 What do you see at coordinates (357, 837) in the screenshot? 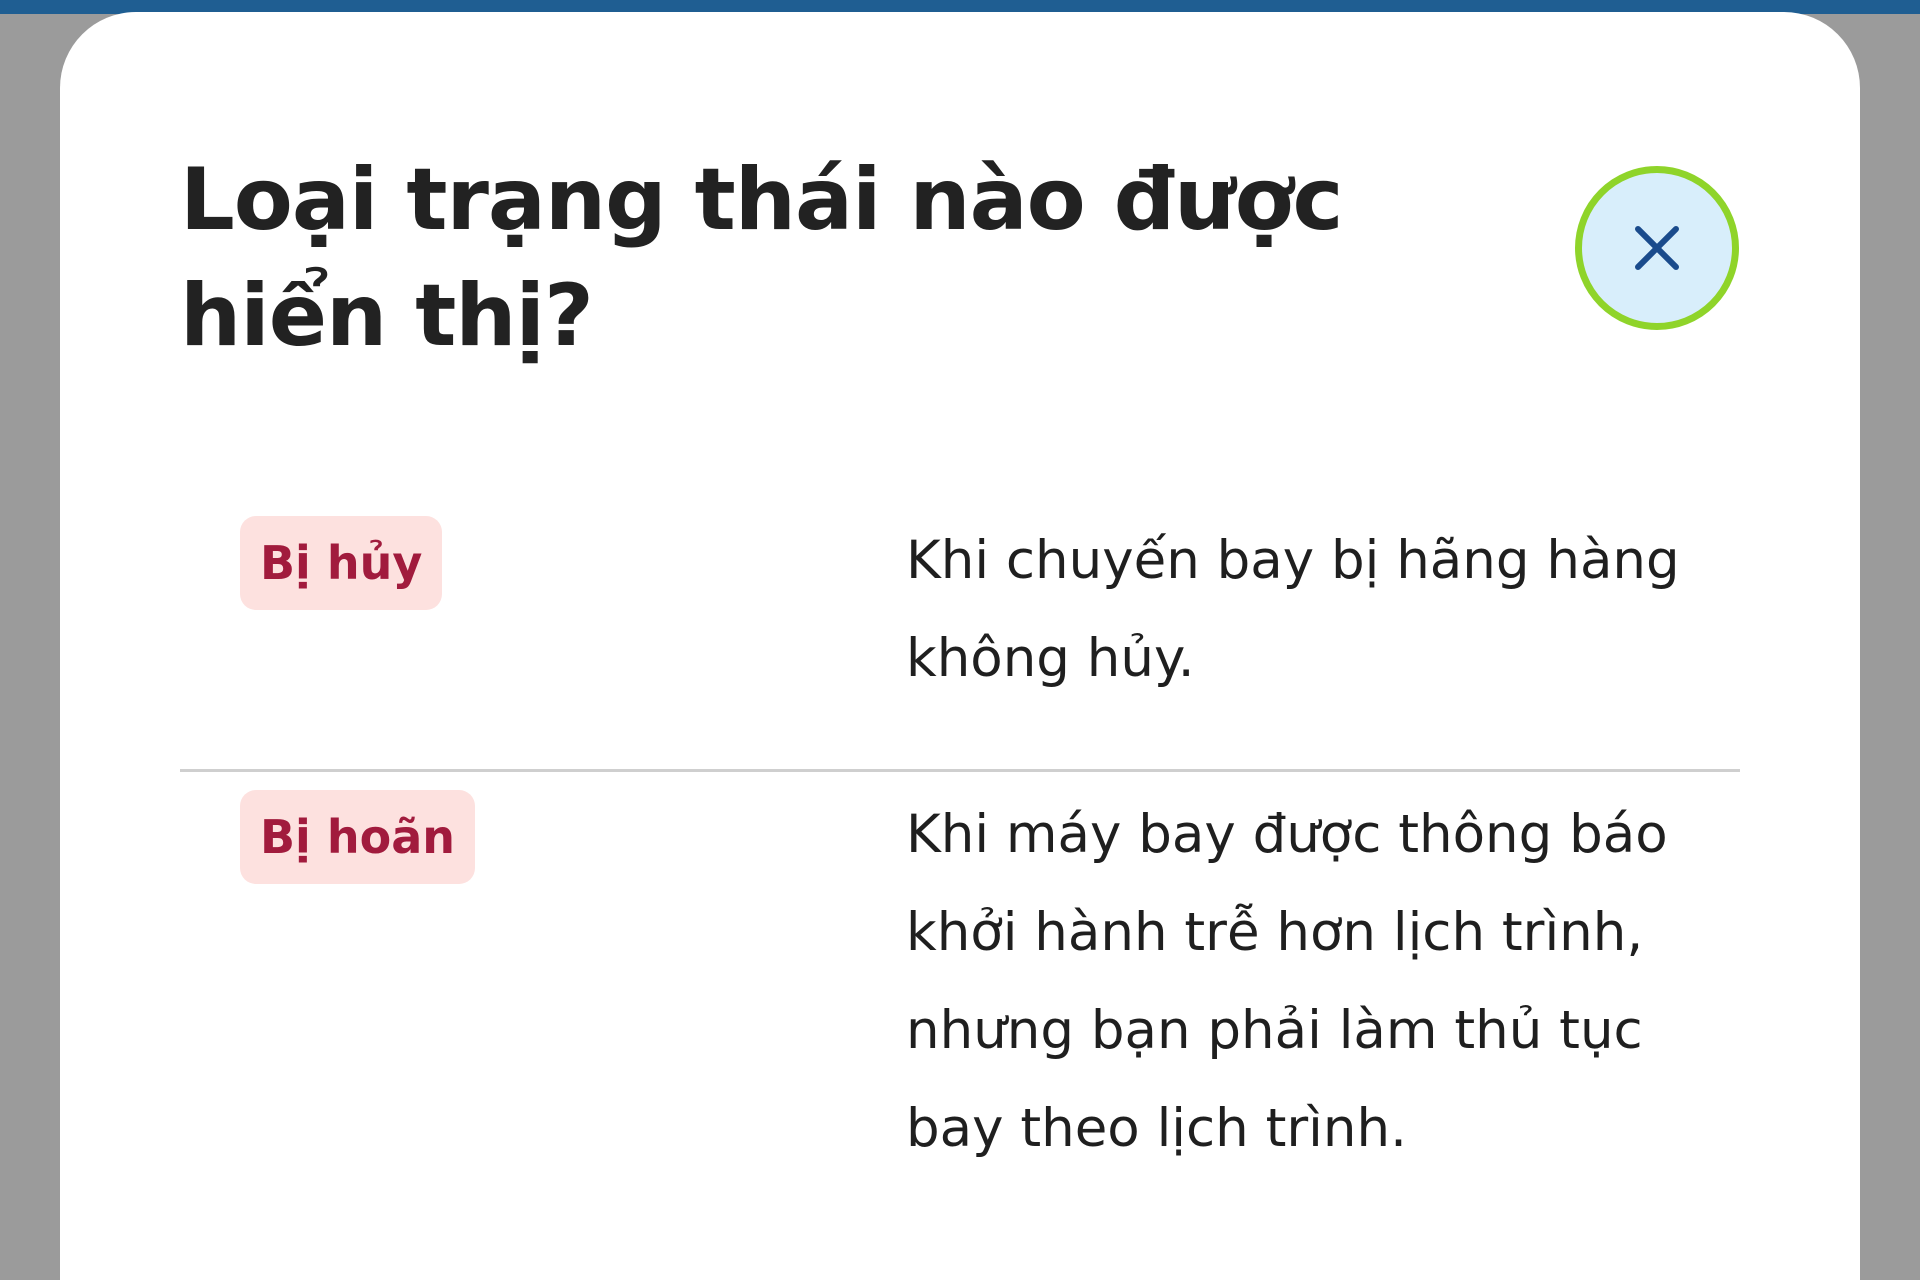
I see `status-badge-delayed: Bị hoãn` at bounding box center [357, 837].